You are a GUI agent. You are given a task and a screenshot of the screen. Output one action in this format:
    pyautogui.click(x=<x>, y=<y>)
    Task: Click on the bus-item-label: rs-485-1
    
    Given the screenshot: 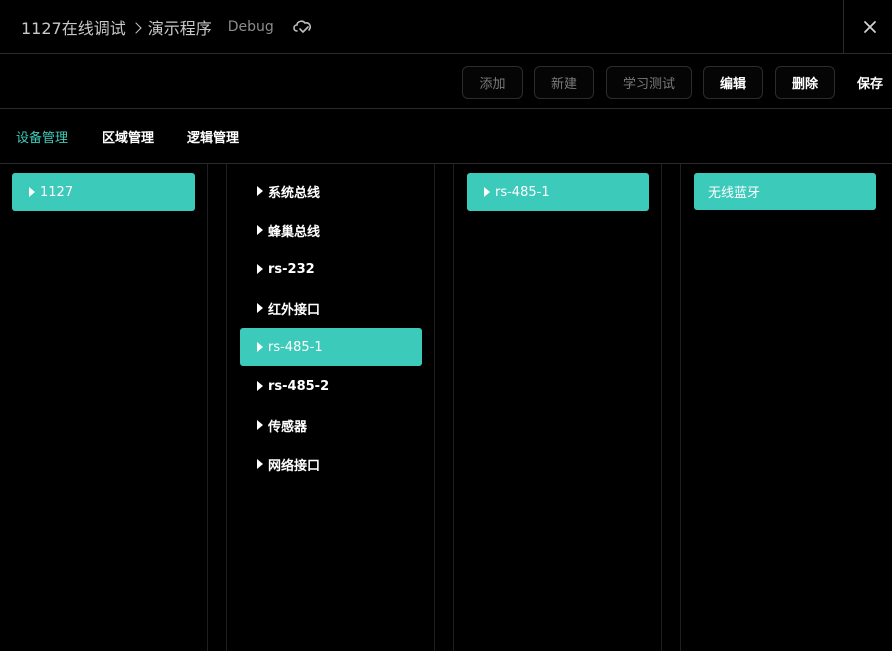 What is the action you would take?
    pyautogui.click(x=295, y=347)
    